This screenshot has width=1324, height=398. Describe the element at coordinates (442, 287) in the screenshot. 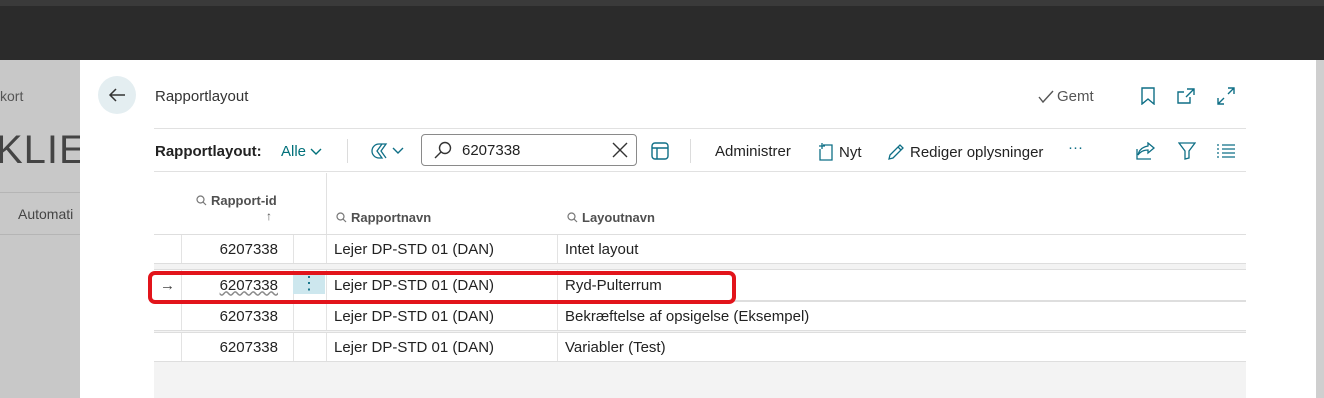

I see `highlight-annotation` at that location.